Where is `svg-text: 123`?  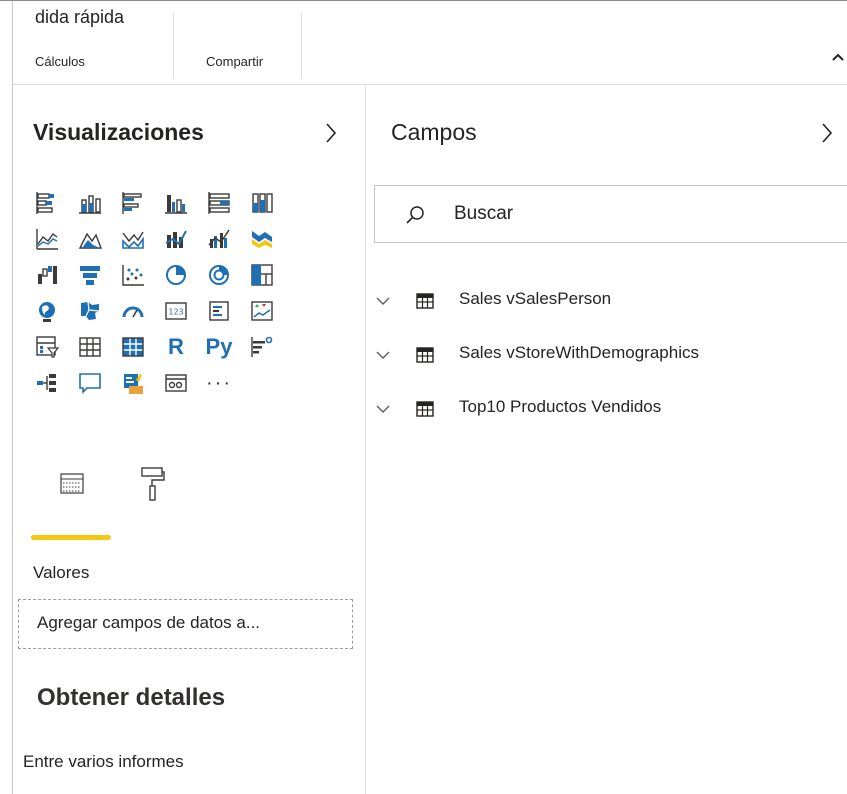 svg-text: 123 is located at coordinates (175, 312).